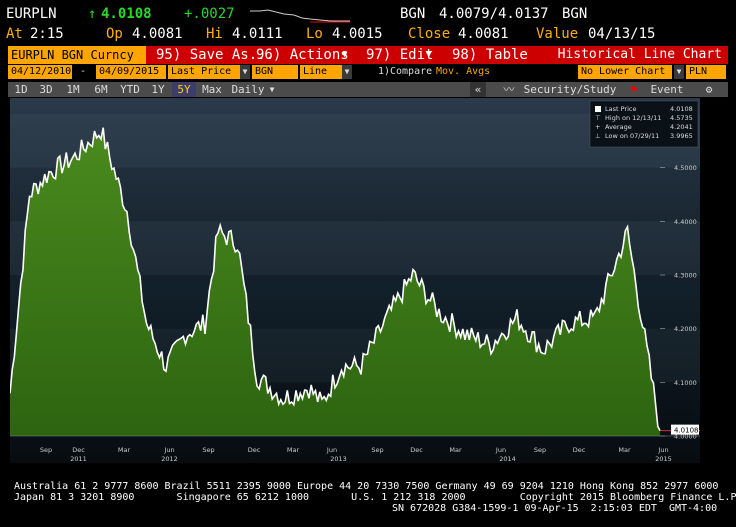 Image resolution: width=736 pixels, height=527 pixels. Describe the element at coordinates (31, 14) in the screenshot. I see `ticker: EURPLN` at that location.